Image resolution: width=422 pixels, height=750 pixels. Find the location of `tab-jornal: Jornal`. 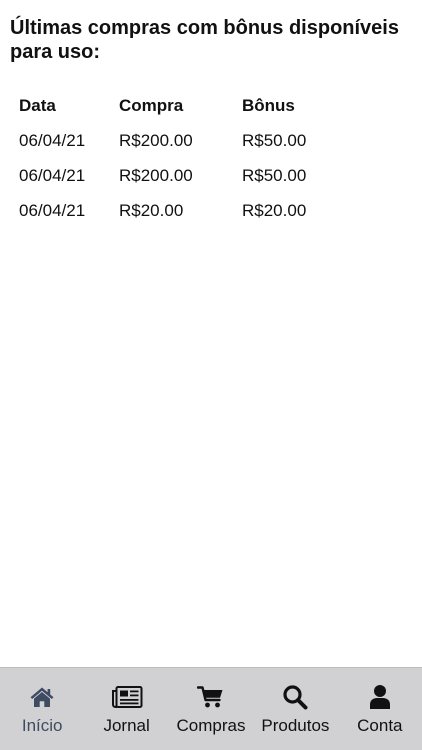

tab-jornal: Jornal is located at coordinates (126, 709).